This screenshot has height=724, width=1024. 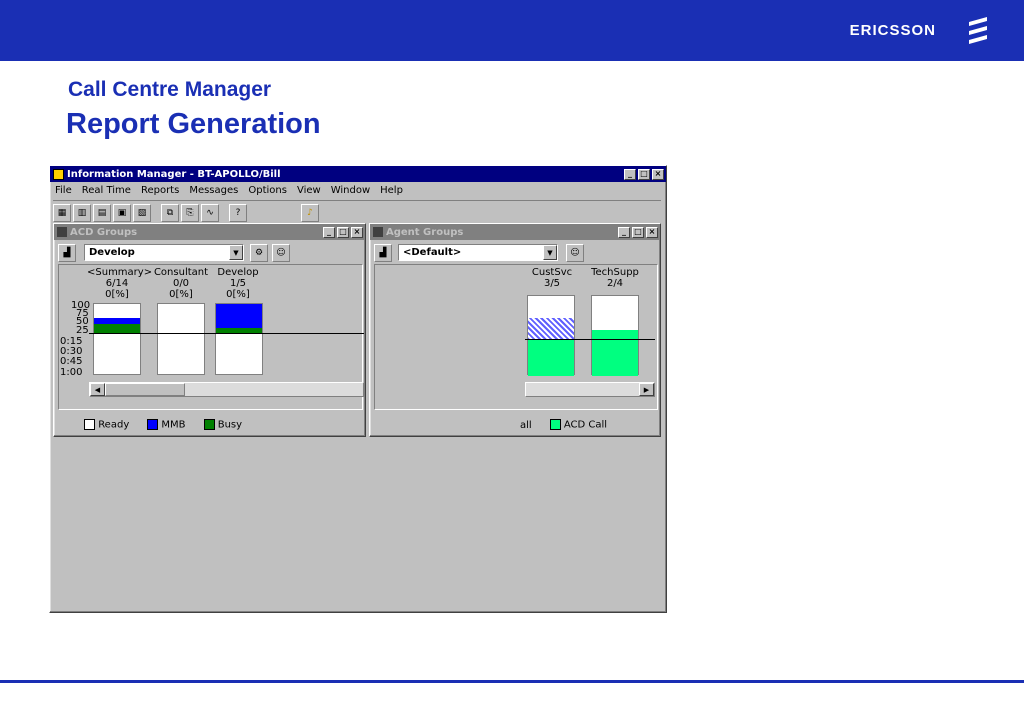 I want to click on menu-view: View, so click(x=309, y=190).